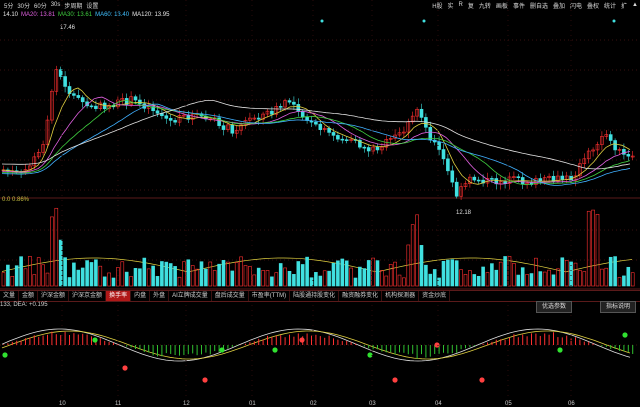 The image size is (640, 407). I want to click on select-params-button: 优选参数, so click(554, 307).